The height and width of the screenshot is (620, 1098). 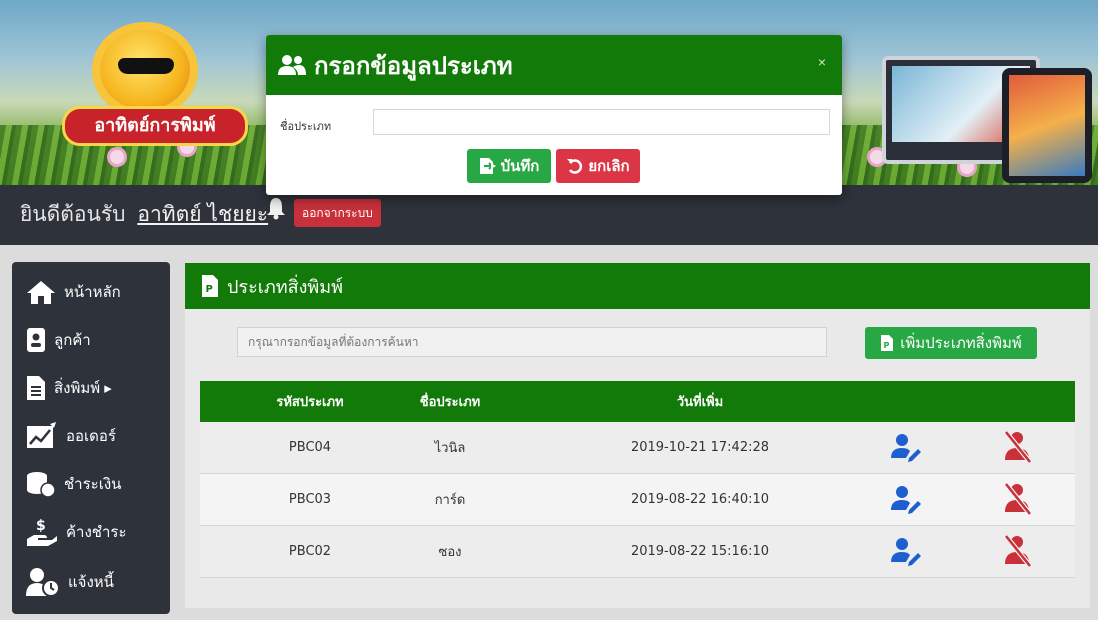 What do you see at coordinates (450, 402) in the screenshot?
I see `column-header-name: ชื่อประเภท` at bounding box center [450, 402].